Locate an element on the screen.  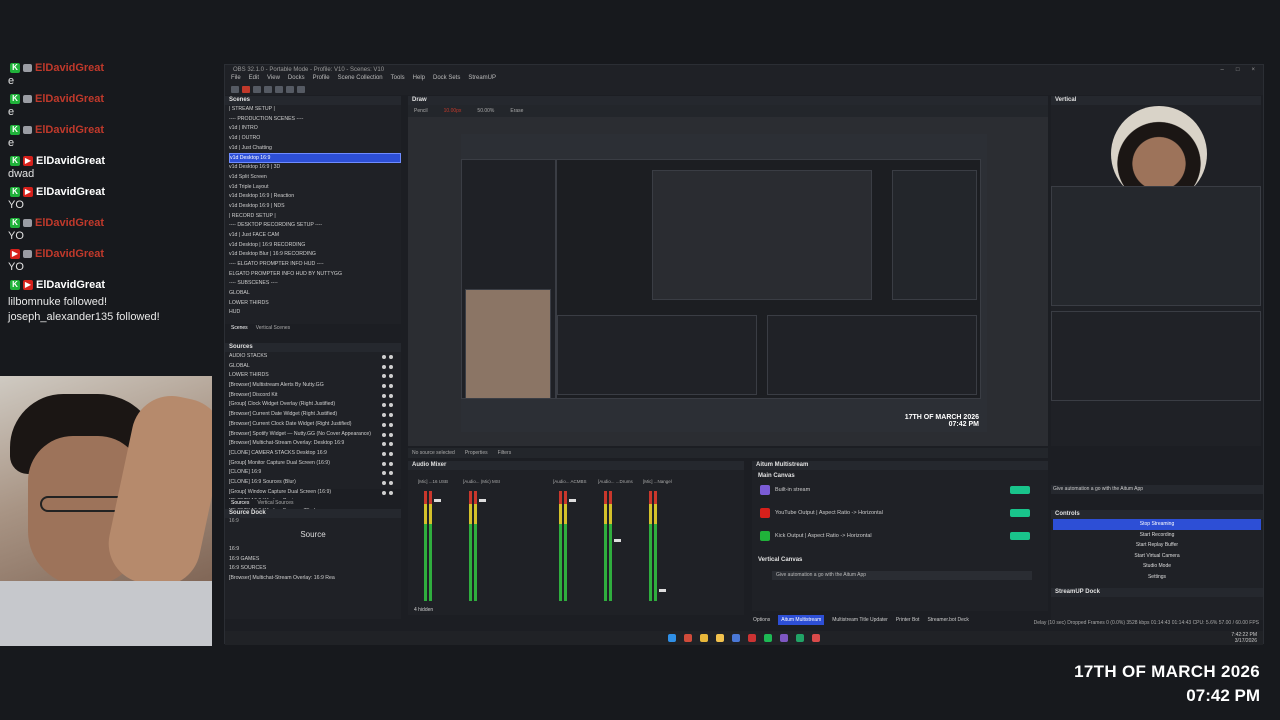
studio-mode-button: Studio Mode is located at coordinates (1157, 566).